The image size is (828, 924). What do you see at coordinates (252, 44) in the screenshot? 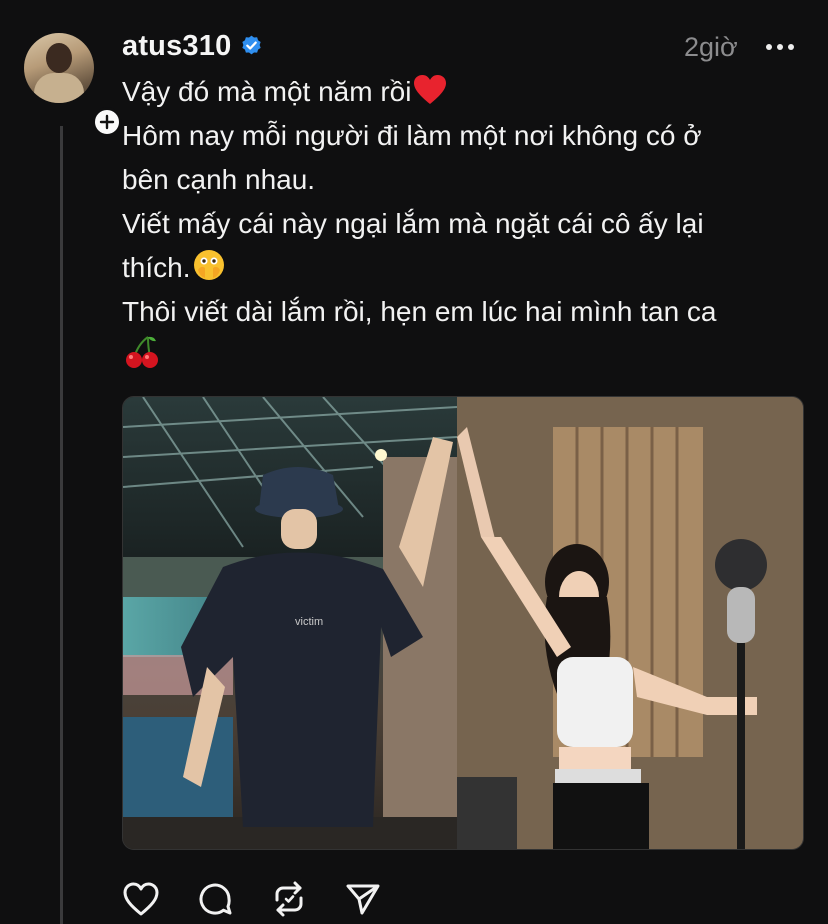
I see `verified-badge-icon` at bounding box center [252, 44].